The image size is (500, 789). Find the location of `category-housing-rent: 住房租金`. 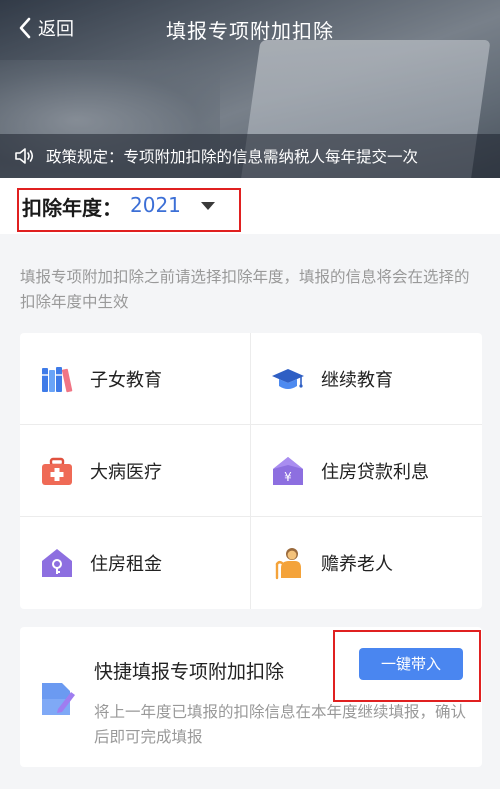

category-housing-rent: 住房租金 is located at coordinates (135, 563).